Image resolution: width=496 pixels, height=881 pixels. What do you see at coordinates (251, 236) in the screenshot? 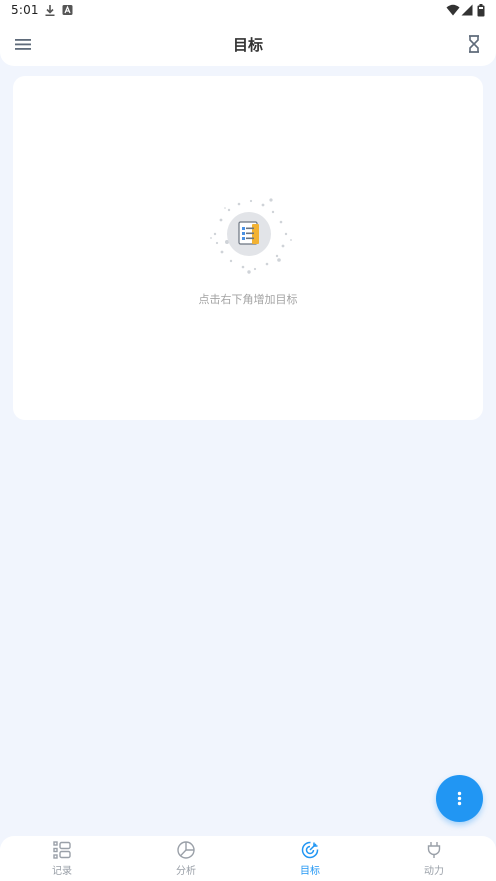
I see `empty-state-illustration` at bounding box center [251, 236].